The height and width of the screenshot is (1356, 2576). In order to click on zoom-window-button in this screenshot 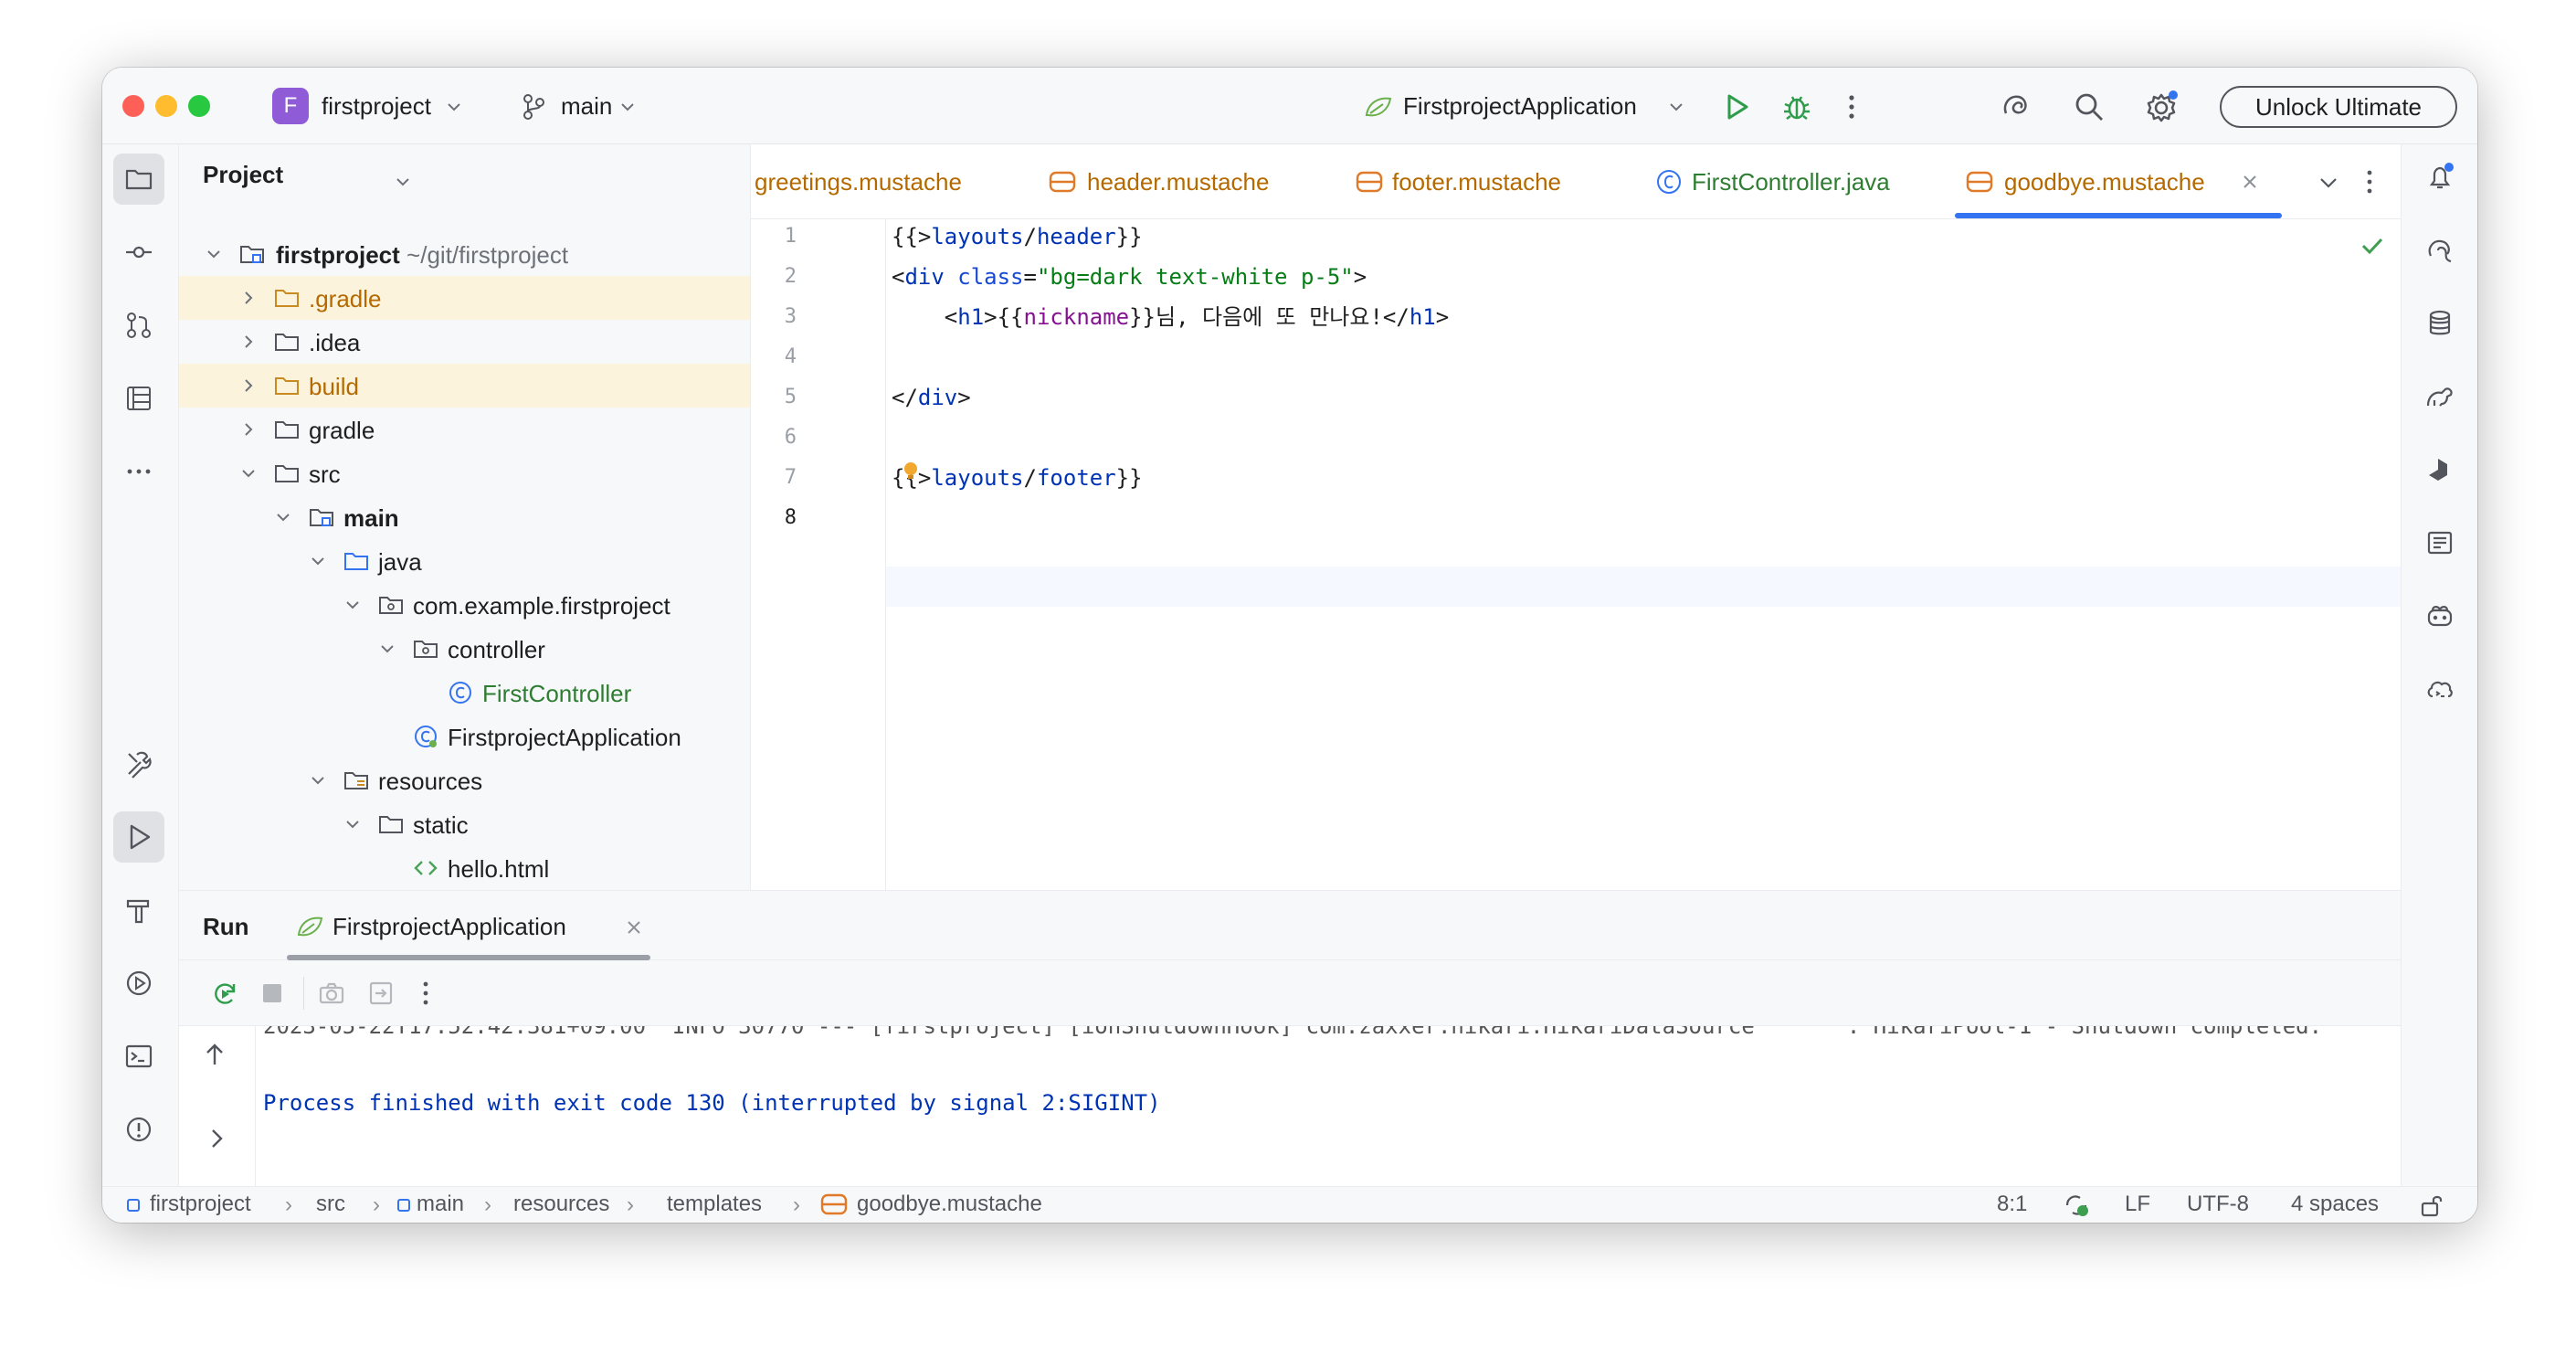, I will do `click(199, 106)`.